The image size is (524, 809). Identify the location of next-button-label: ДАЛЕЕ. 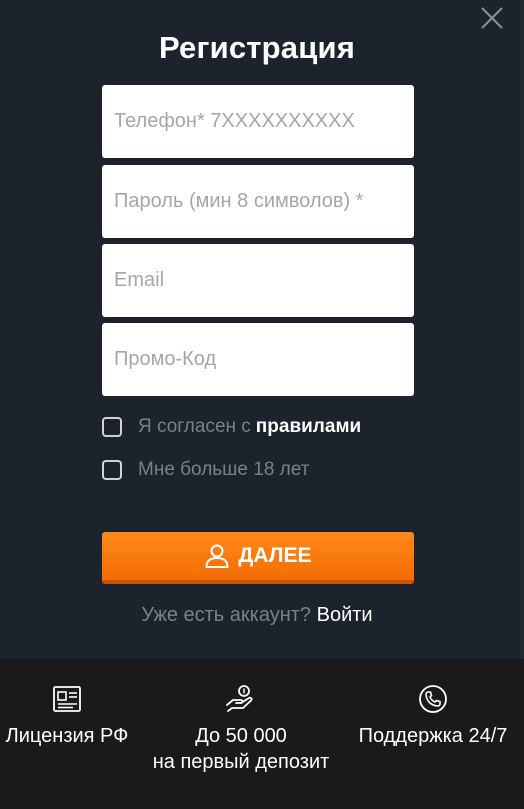
(275, 555).